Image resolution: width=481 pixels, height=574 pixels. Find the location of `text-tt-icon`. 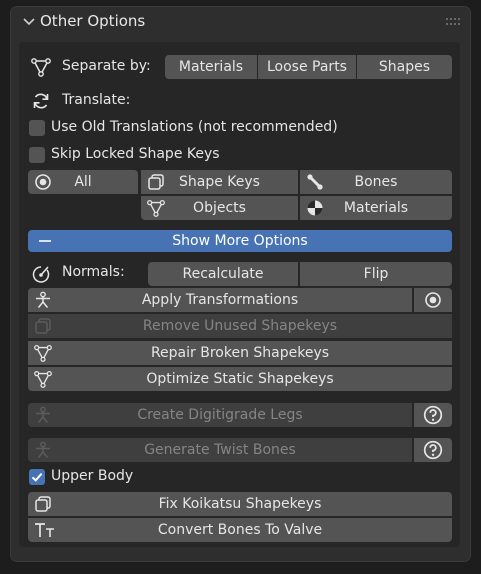

text-tt-icon is located at coordinates (45, 530).